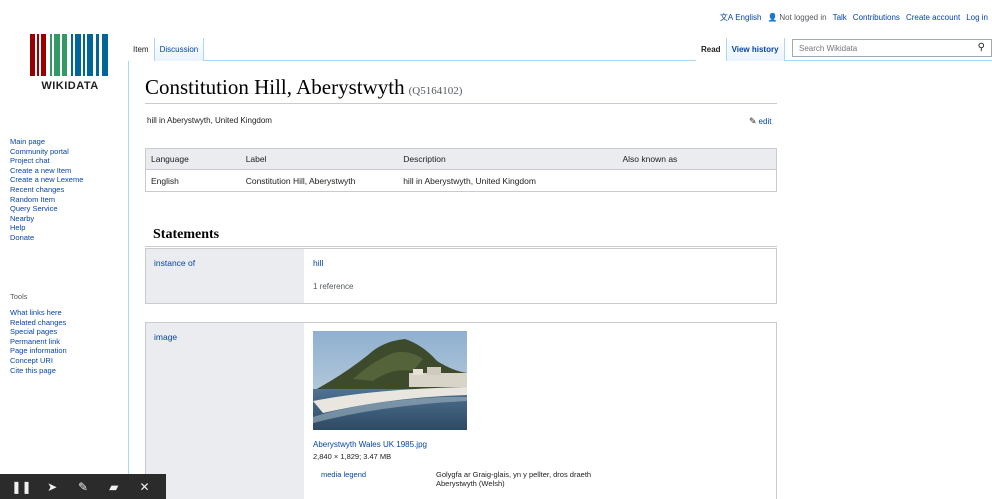  What do you see at coordinates (352, 456) in the screenshot?
I see `image-dimensions: 2,840 × 1,829; 3.47 MB` at bounding box center [352, 456].